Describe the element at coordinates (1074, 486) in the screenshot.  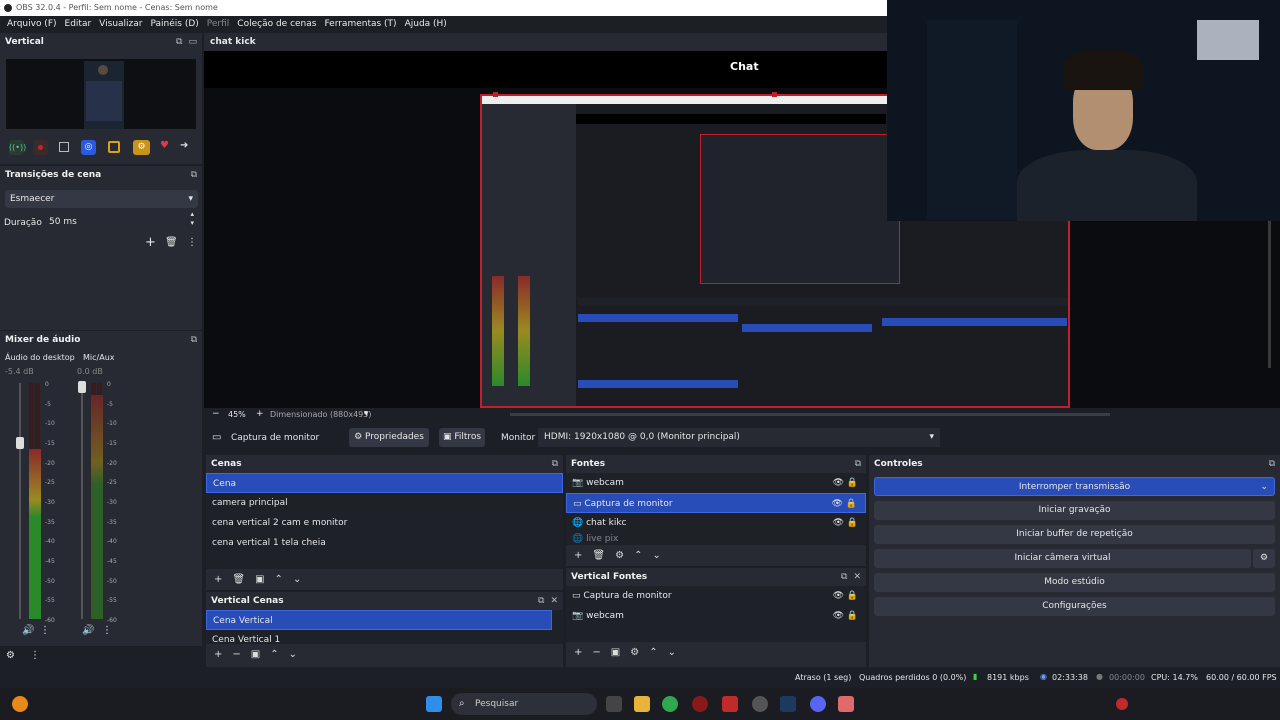
I see `stop-streaming-button: Interromper transmissão ⌄` at that location.